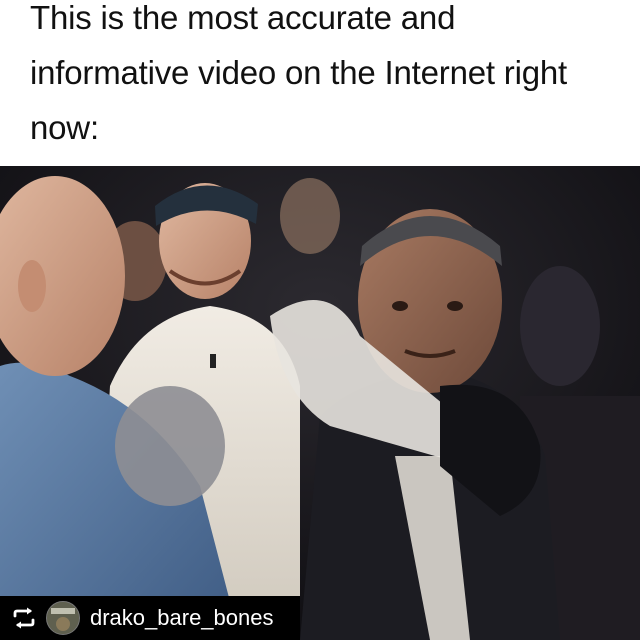  What do you see at coordinates (32, 286) in the screenshot?
I see `blue-shirt-man-ear` at bounding box center [32, 286].